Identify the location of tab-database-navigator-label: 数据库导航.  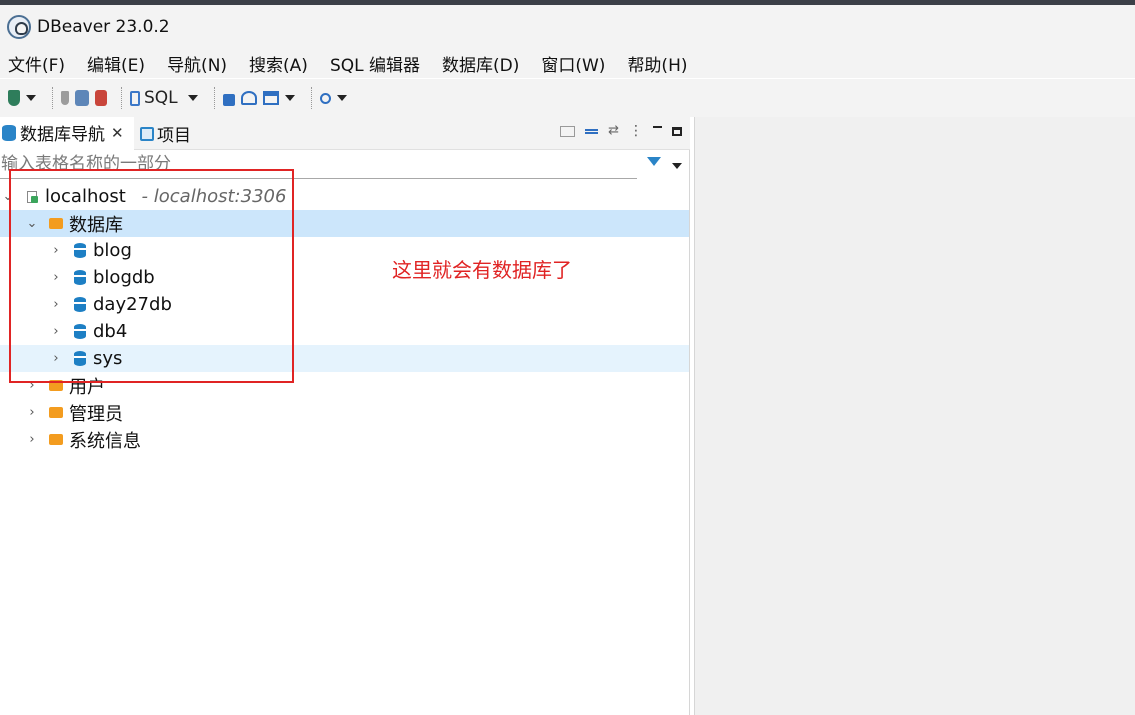
(62, 135).